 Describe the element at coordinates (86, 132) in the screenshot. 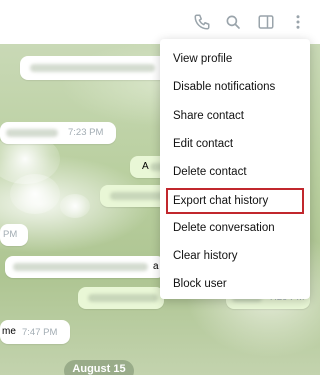

I see `message-time: 7:23 PM` at that location.